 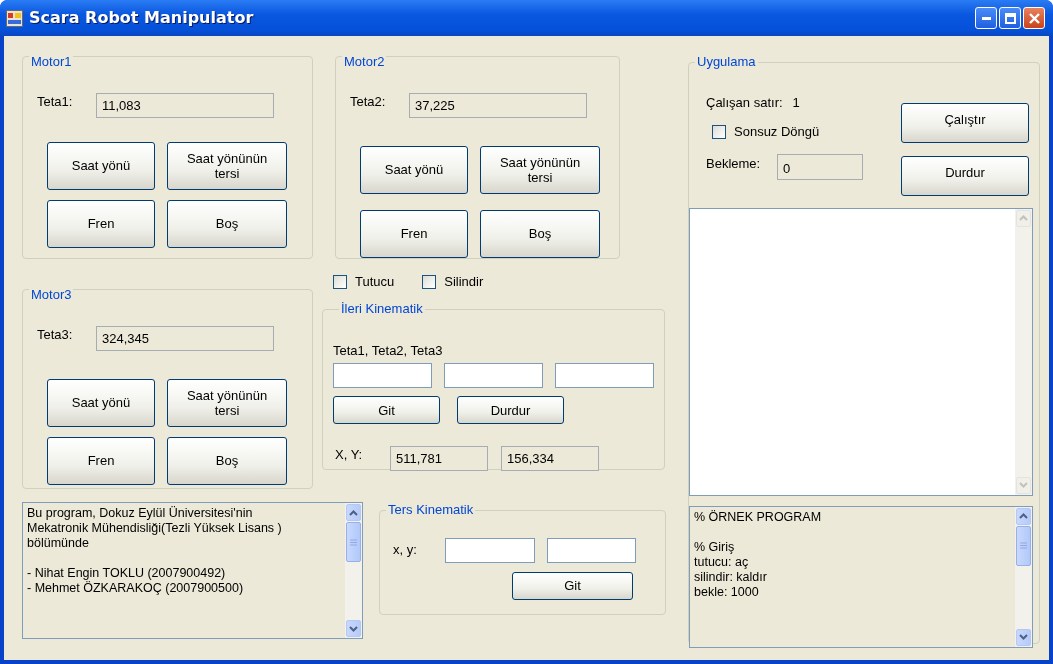 What do you see at coordinates (727, 592) in the screenshot?
I see `text-line: bekle: 1000` at bounding box center [727, 592].